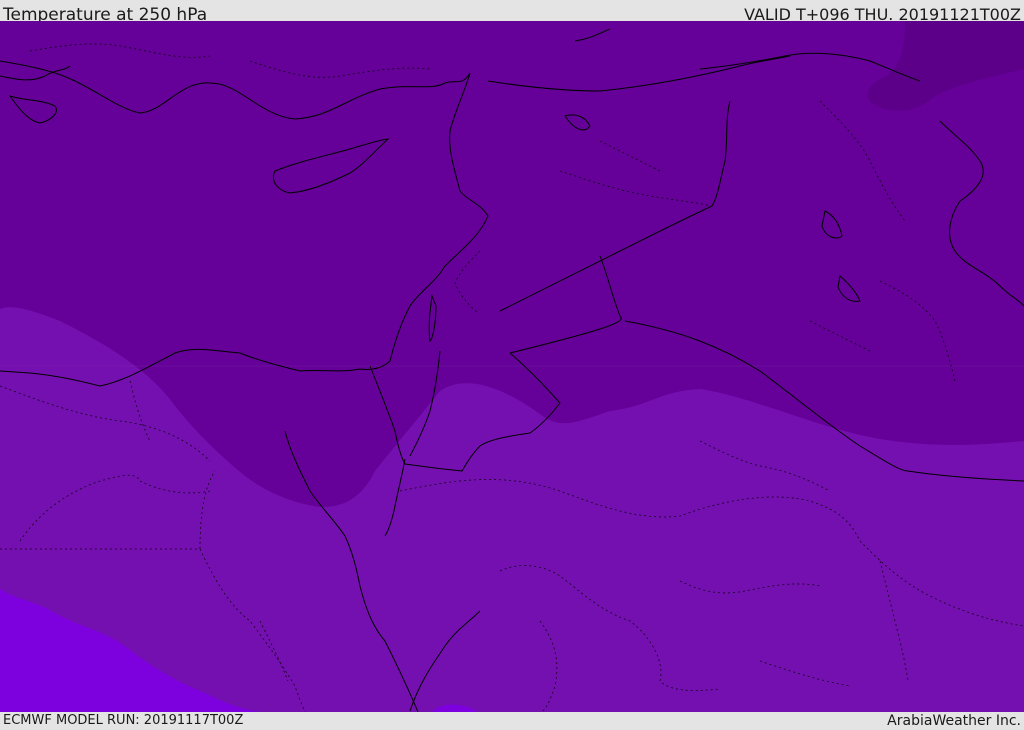 The image size is (1024, 730). Describe the element at coordinates (123, 720) in the screenshot. I see `model-run-label: ECMWF MODEL RUN: 20191117T00Z` at that location.